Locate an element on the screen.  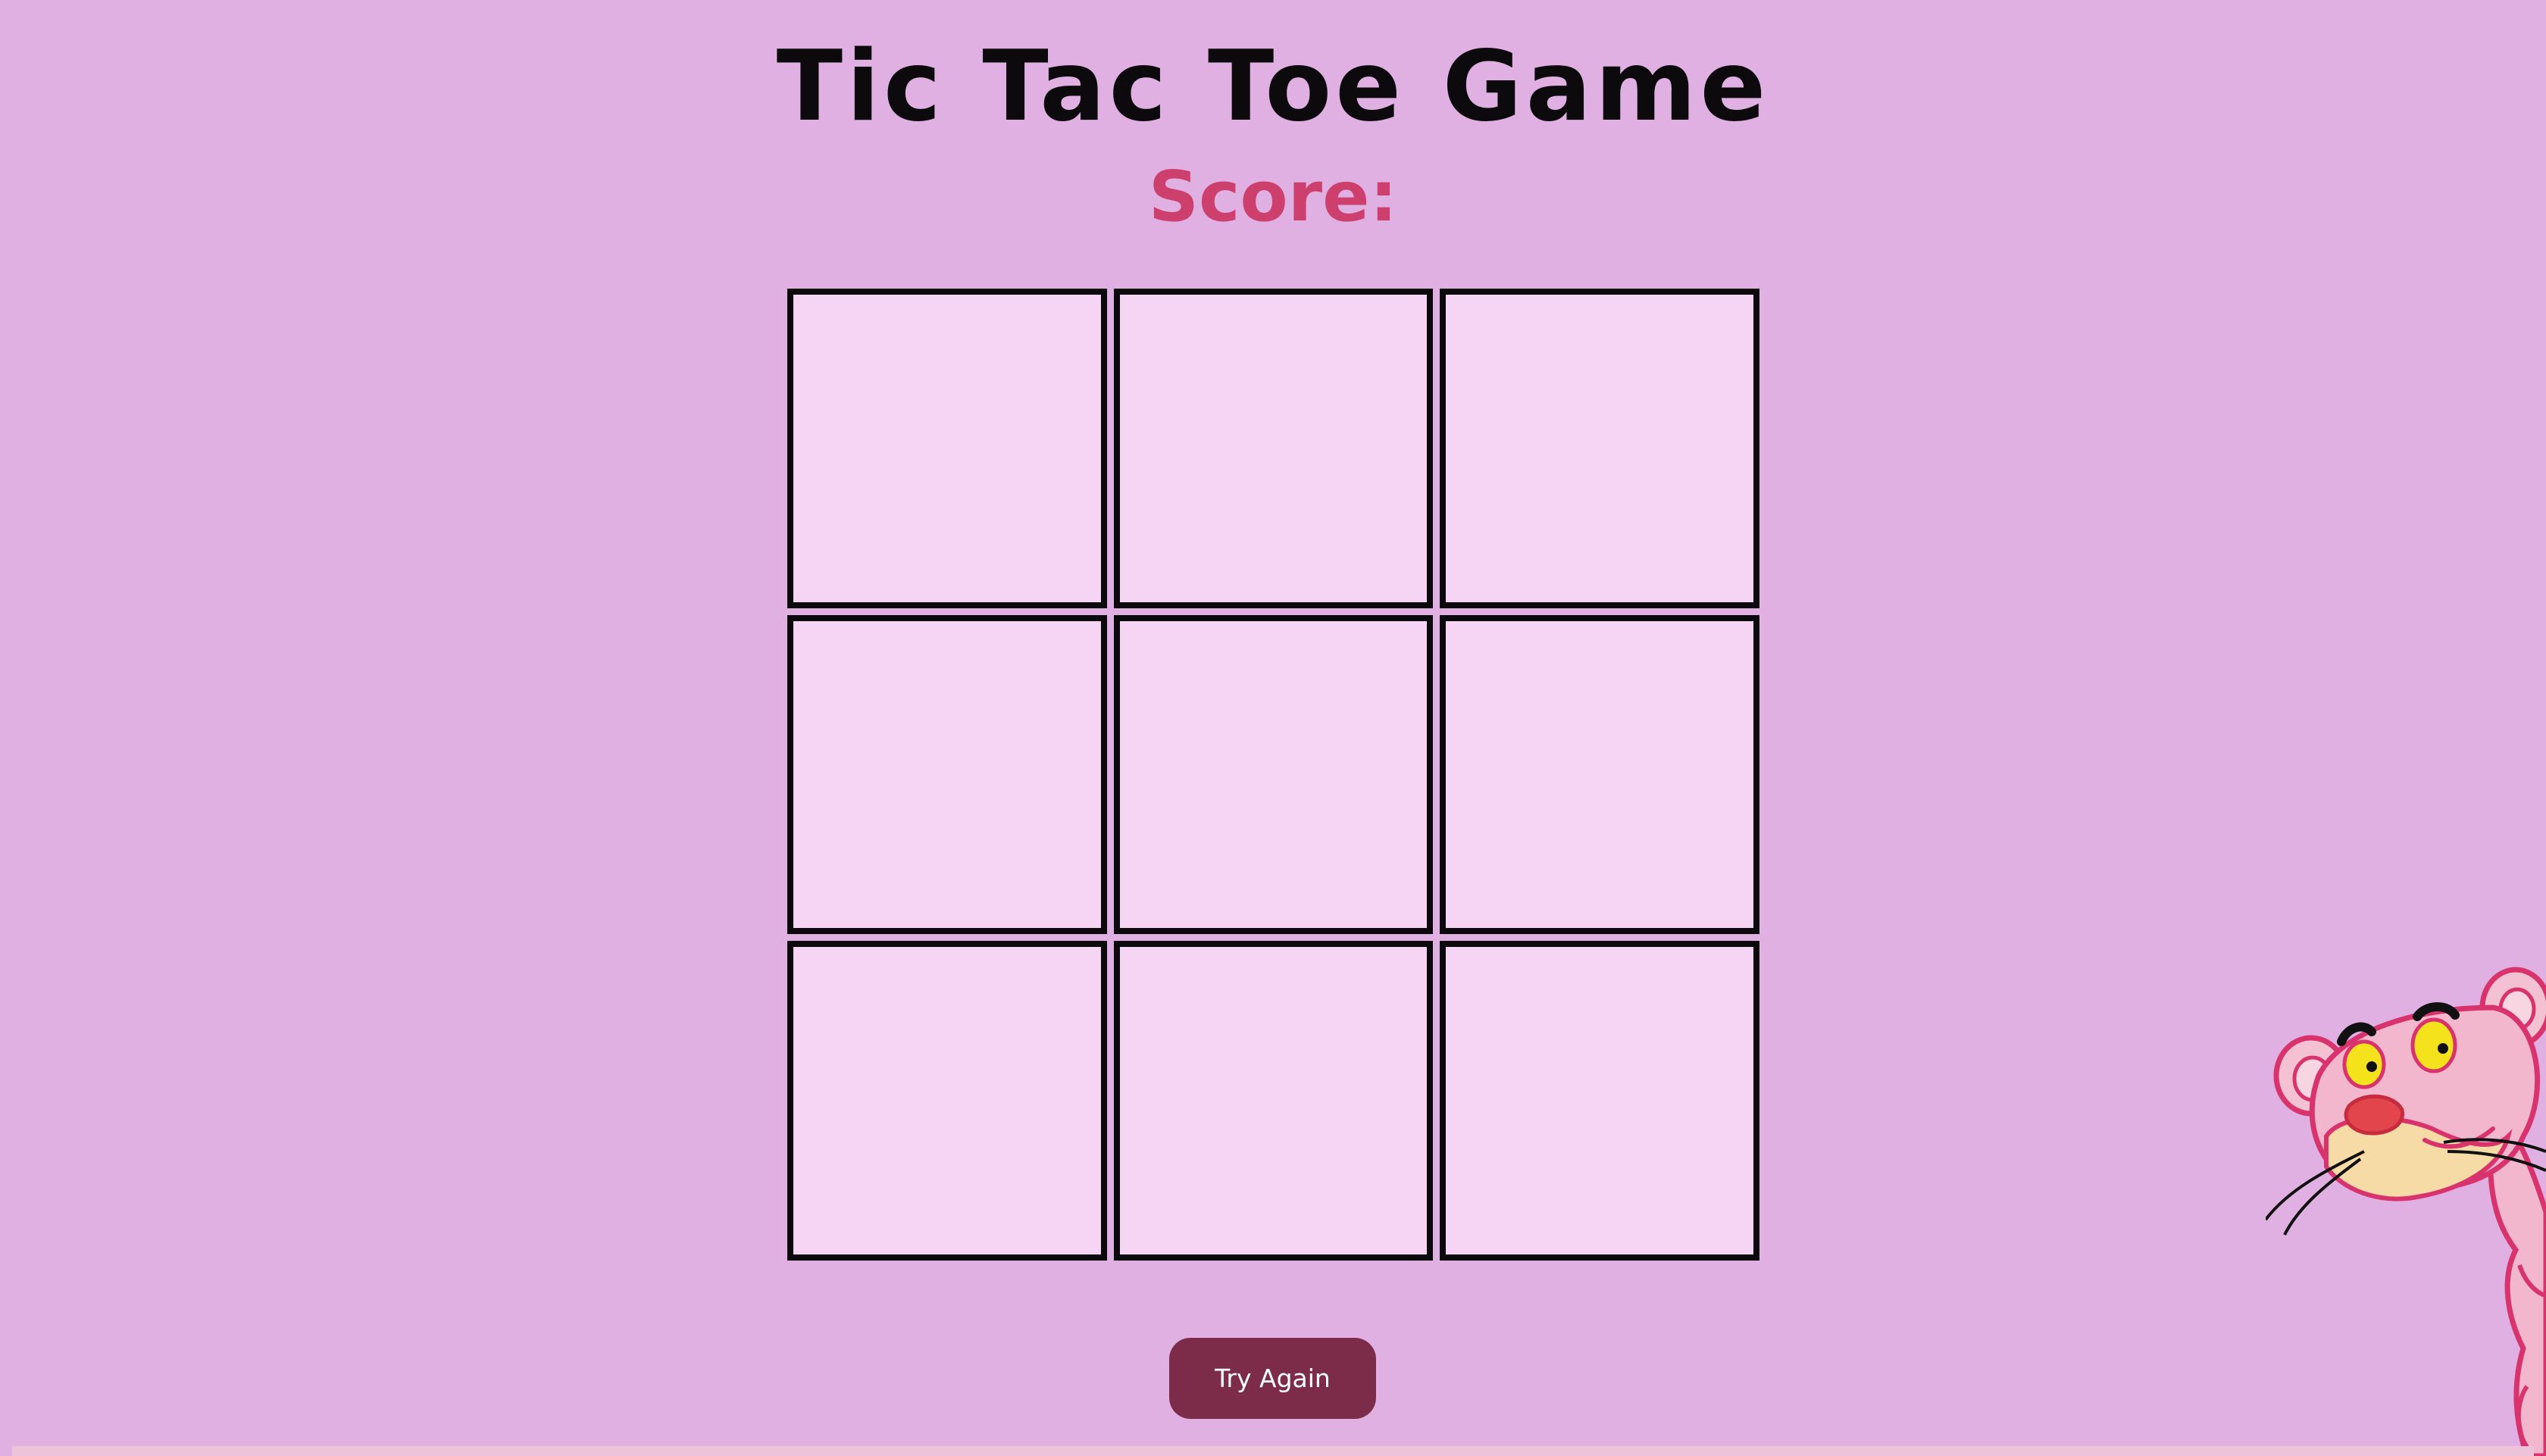
page-title: Tic Tac Toe Game is located at coordinates (1273, 86).